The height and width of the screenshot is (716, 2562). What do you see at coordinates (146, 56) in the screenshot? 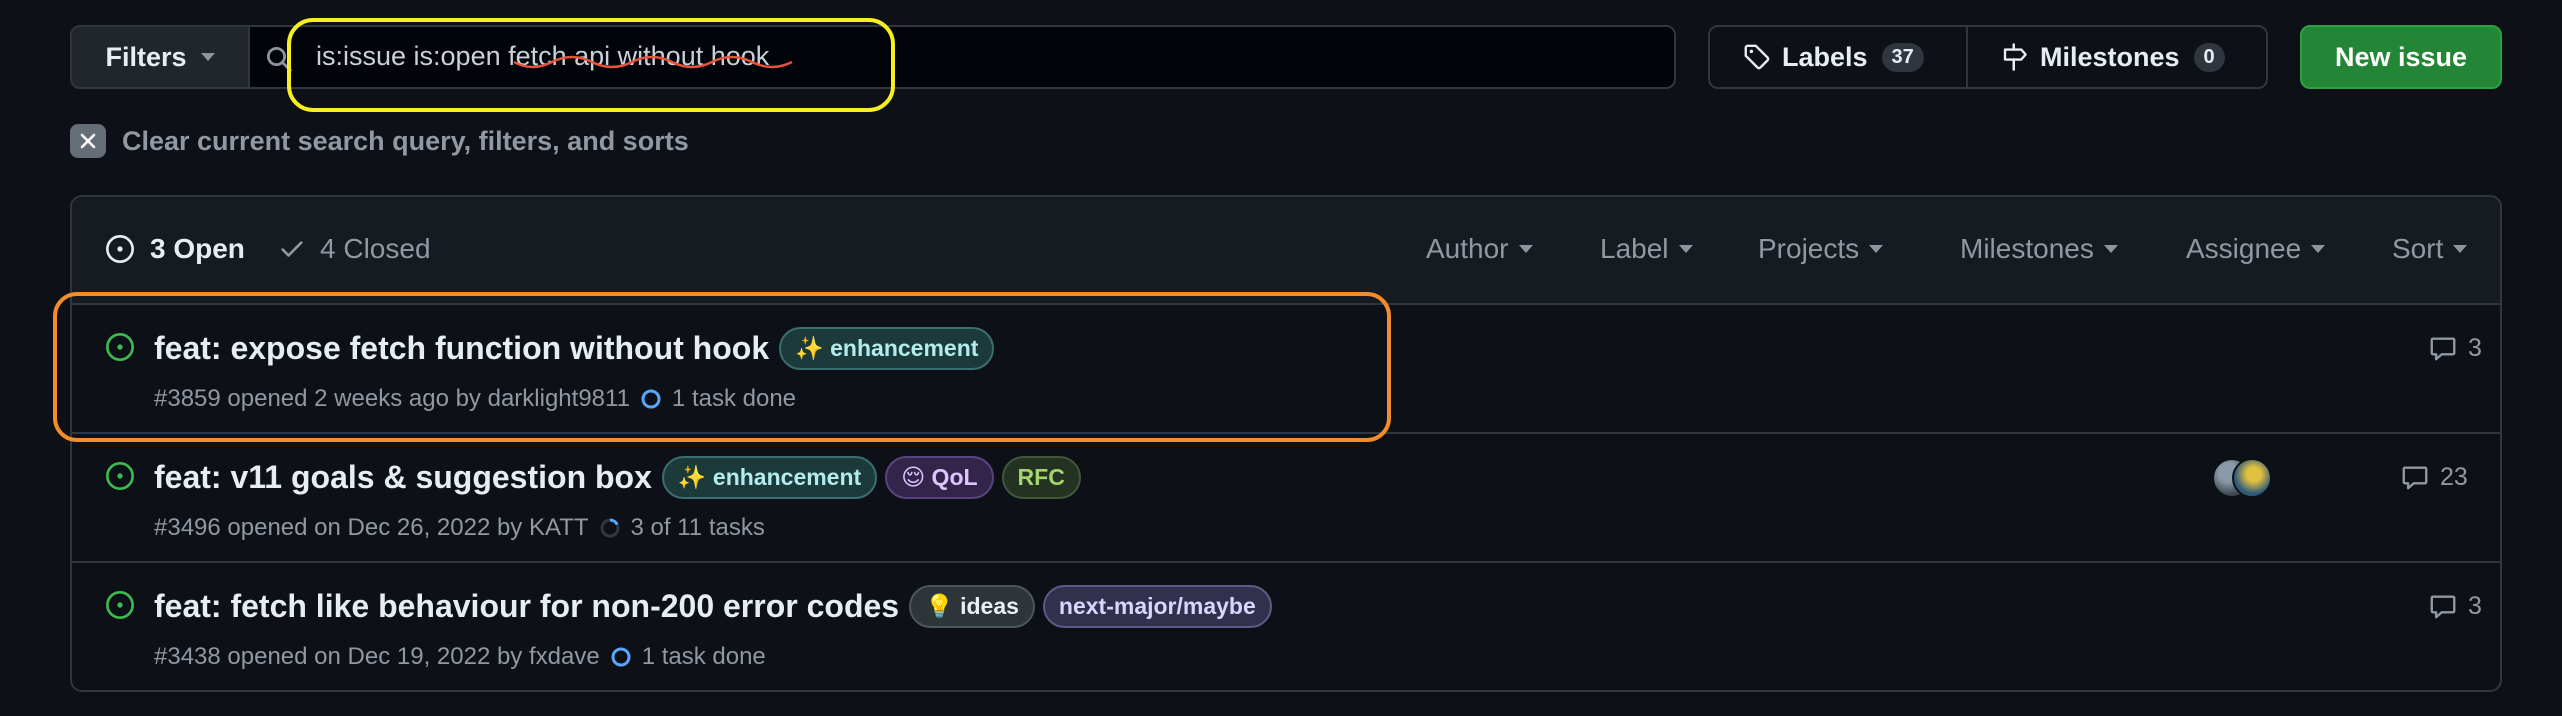
I see `filters-label: Filters` at bounding box center [146, 56].